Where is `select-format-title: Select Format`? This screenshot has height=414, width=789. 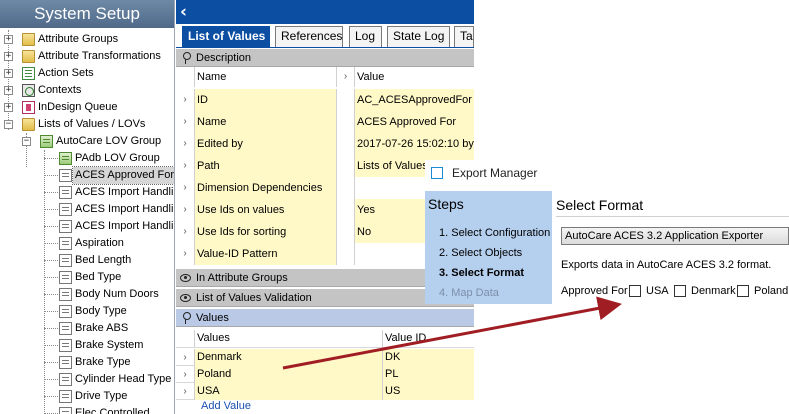
select-format-title: Select Format is located at coordinates (600, 205).